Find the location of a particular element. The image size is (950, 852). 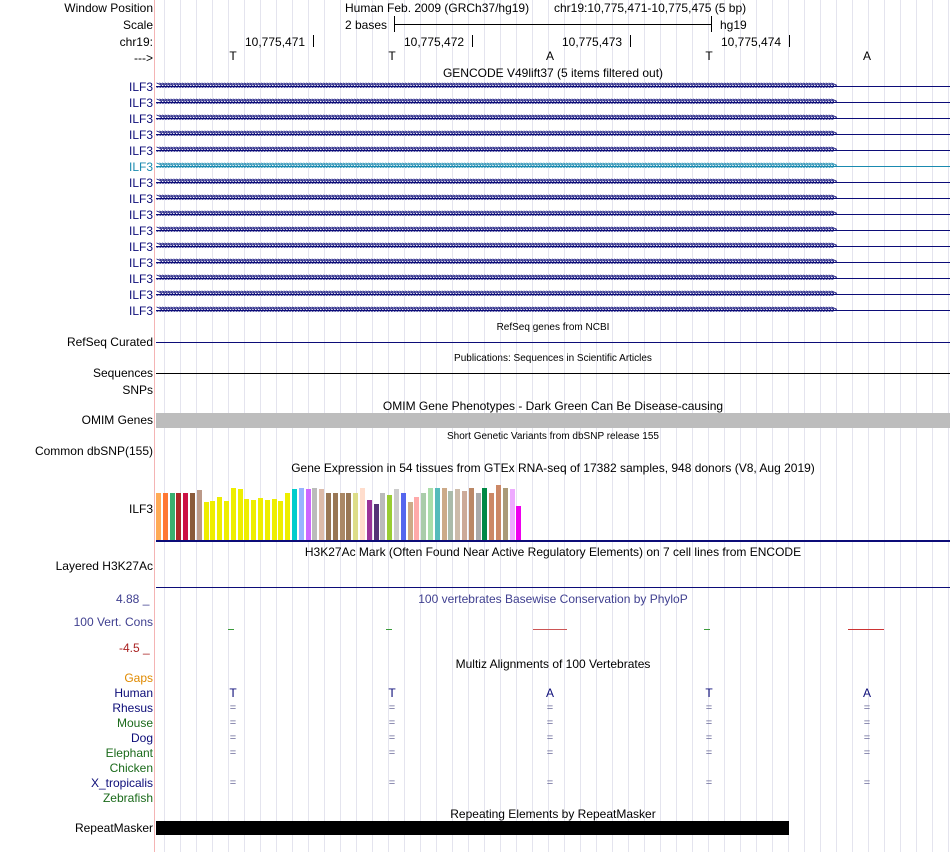

gencode-title: GENCODE V49lift37 (5 items filtered out) is located at coordinates (553, 73).